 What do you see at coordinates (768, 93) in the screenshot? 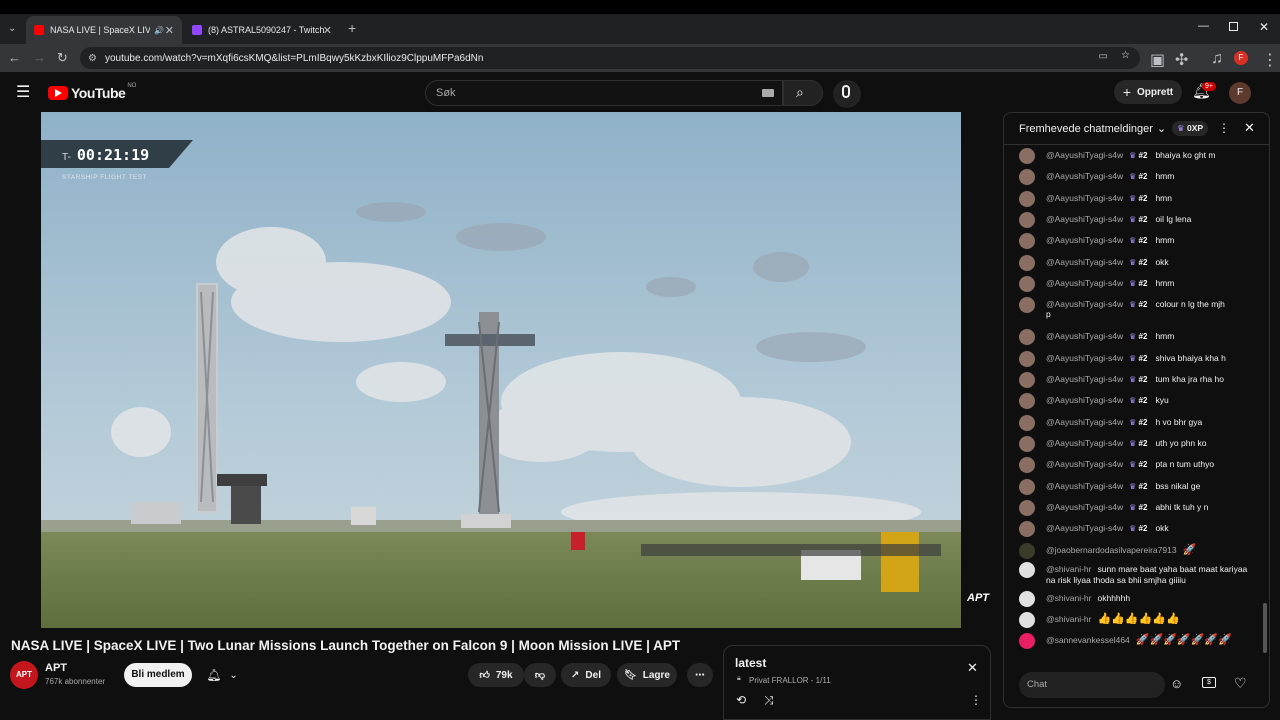
I see `keyboard-icon` at bounding box center [768, 93].